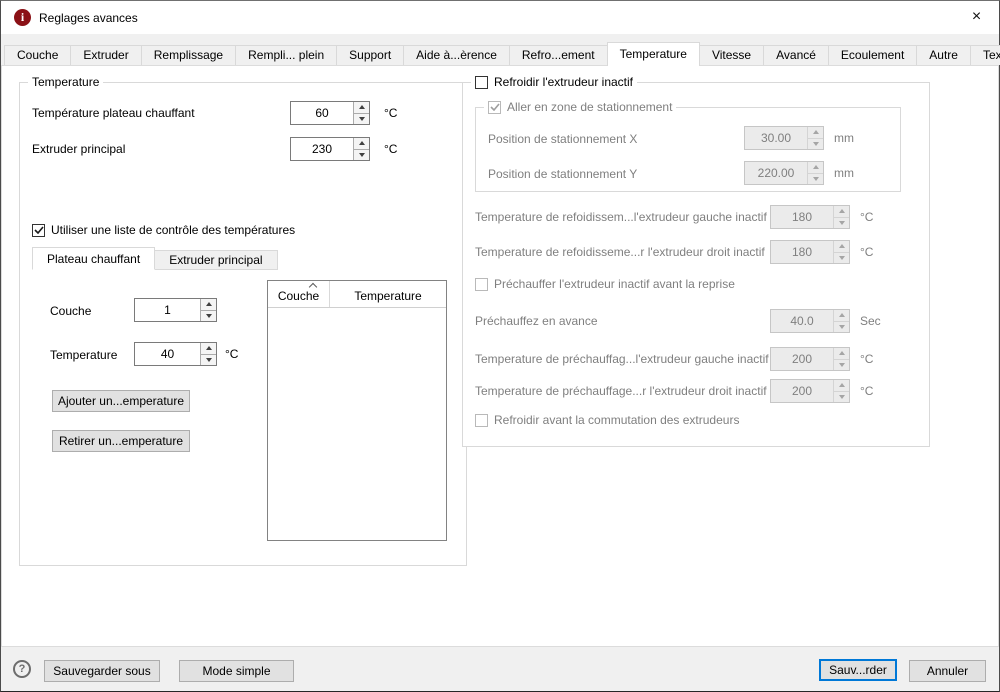 This screenshot has width=1000, height=692. I want to click on park-y-spinner: 220.00, so click(784, 173).